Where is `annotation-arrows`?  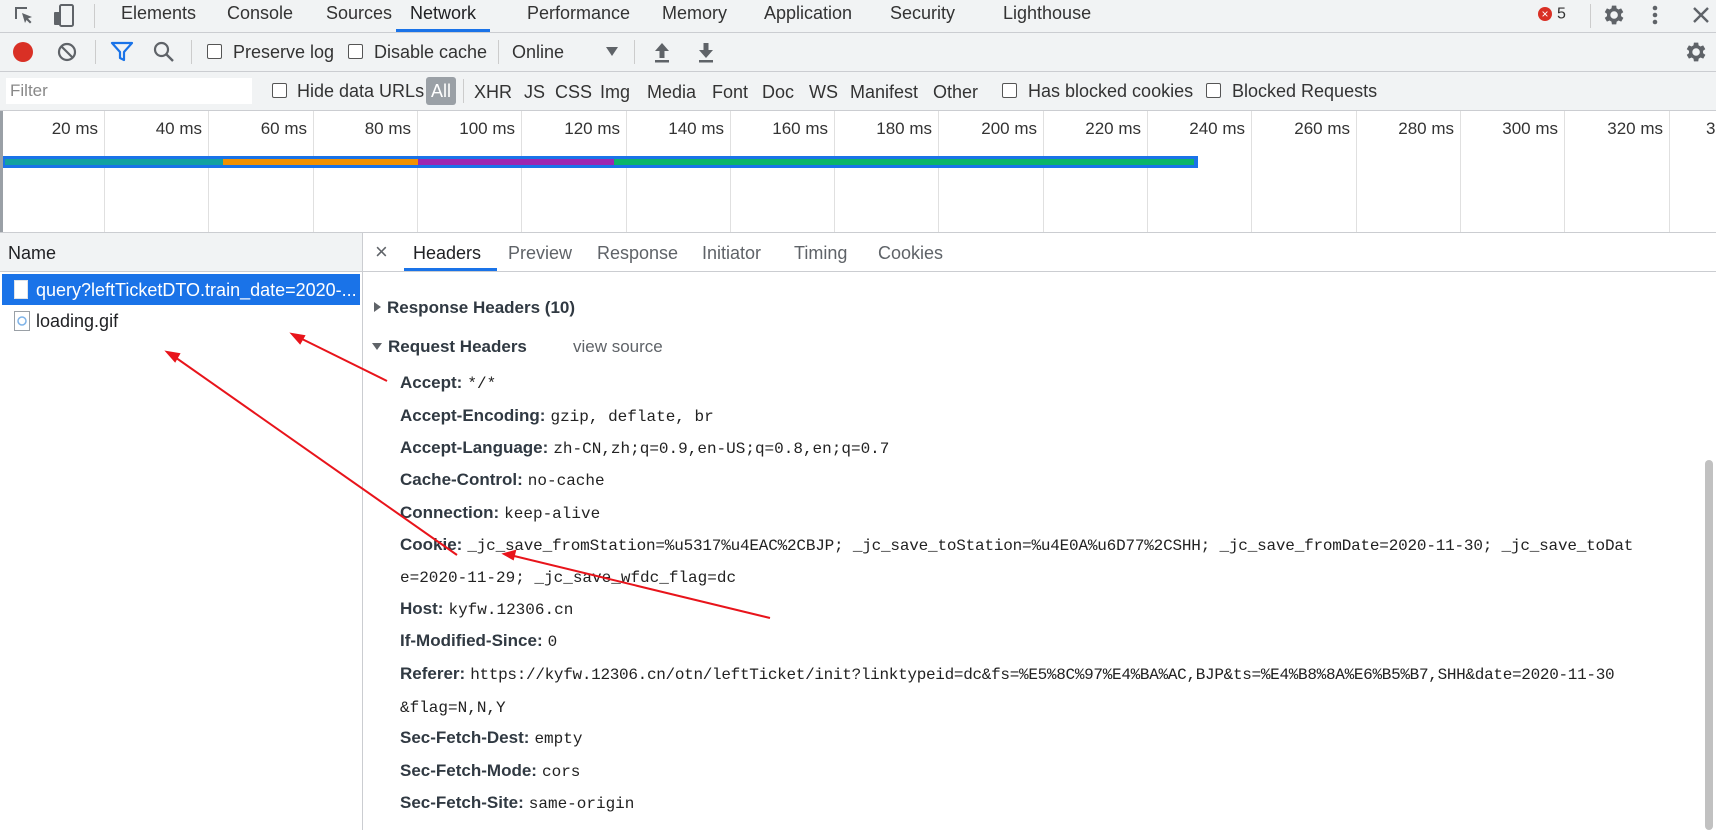 annotation-arrows is located at coordinates (467, 475).